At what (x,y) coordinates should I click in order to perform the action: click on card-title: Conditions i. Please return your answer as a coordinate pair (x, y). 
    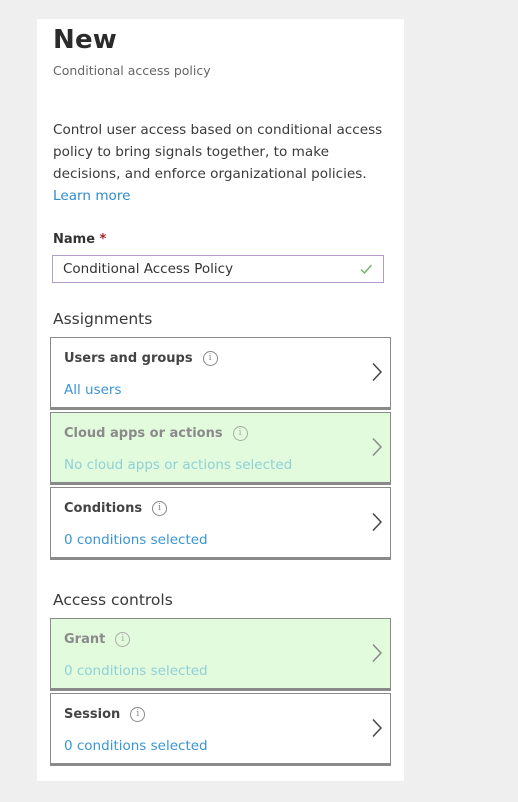
    Looking at the image, I should click on (116, 508).